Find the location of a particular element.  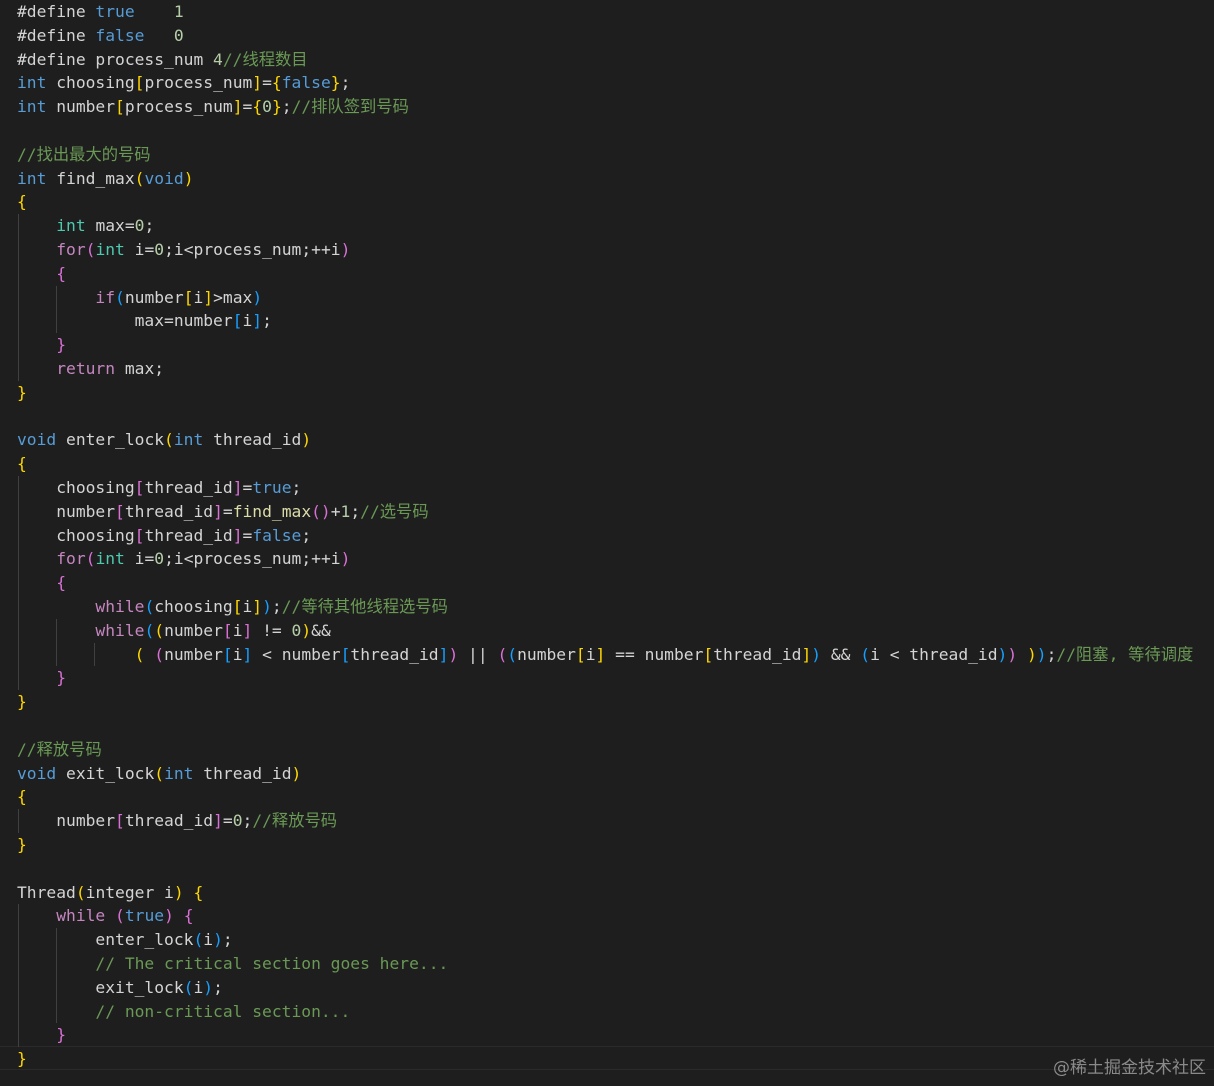

code-token: == number is located at coordinates (654, 654).